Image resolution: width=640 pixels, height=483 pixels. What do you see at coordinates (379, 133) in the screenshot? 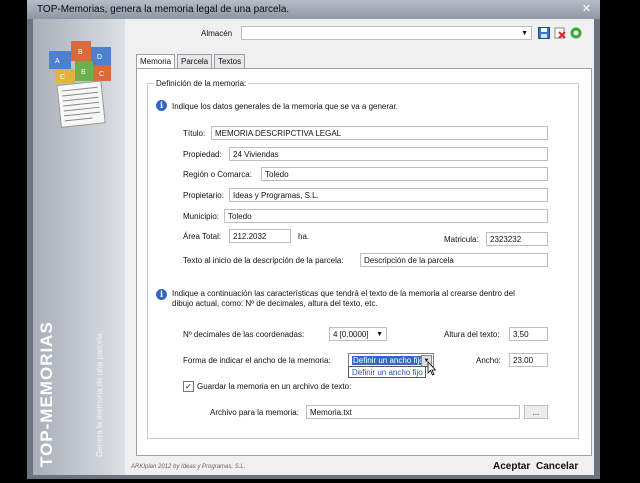
I see `titulo-input: MEMORIA DESCRIPCTIVA LEGAL` at bounding box center [379, 133].